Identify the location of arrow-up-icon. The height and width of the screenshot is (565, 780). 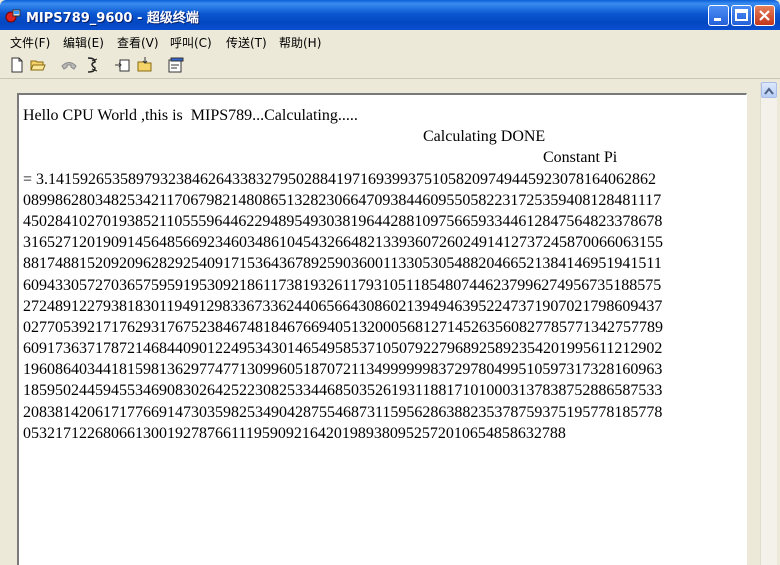
(769, 91).